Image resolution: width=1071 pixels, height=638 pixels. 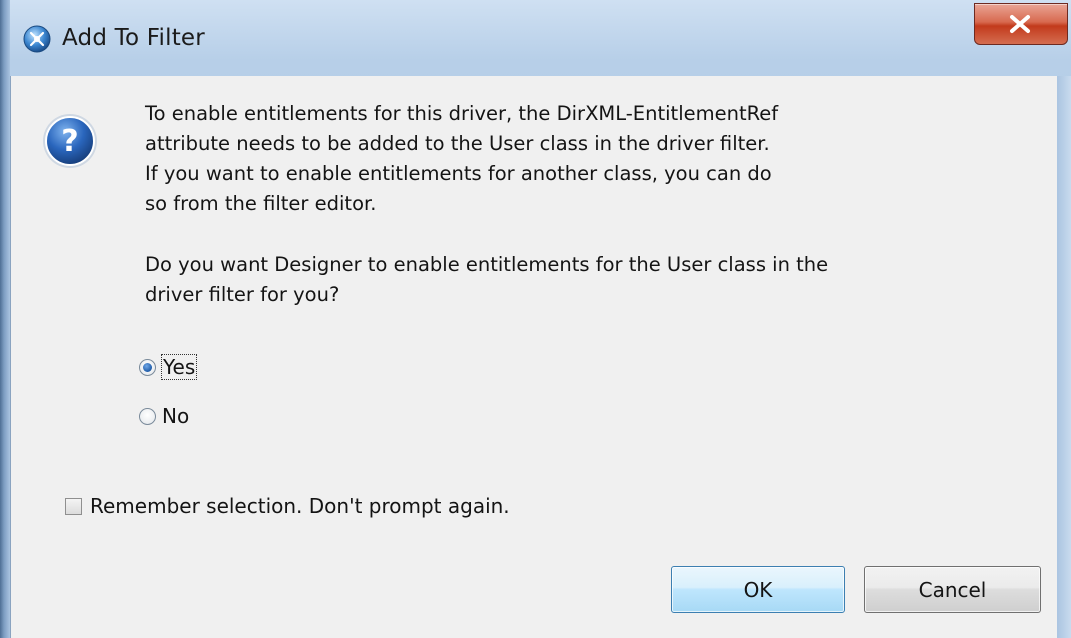 What do you see at coordinates (179, 367) in the screenshot?
I see `radio-yes-label: Yes` at bounding box center [179, 367].